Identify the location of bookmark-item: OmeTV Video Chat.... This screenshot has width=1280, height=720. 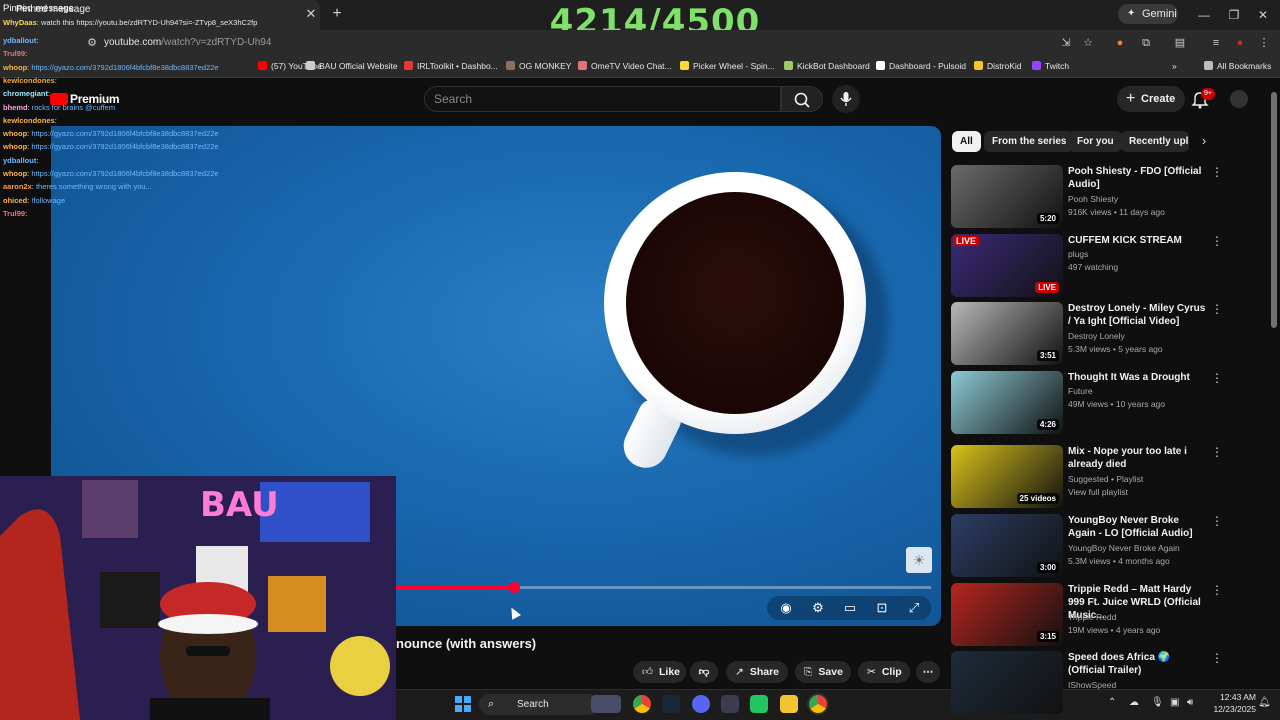
(625, 66).